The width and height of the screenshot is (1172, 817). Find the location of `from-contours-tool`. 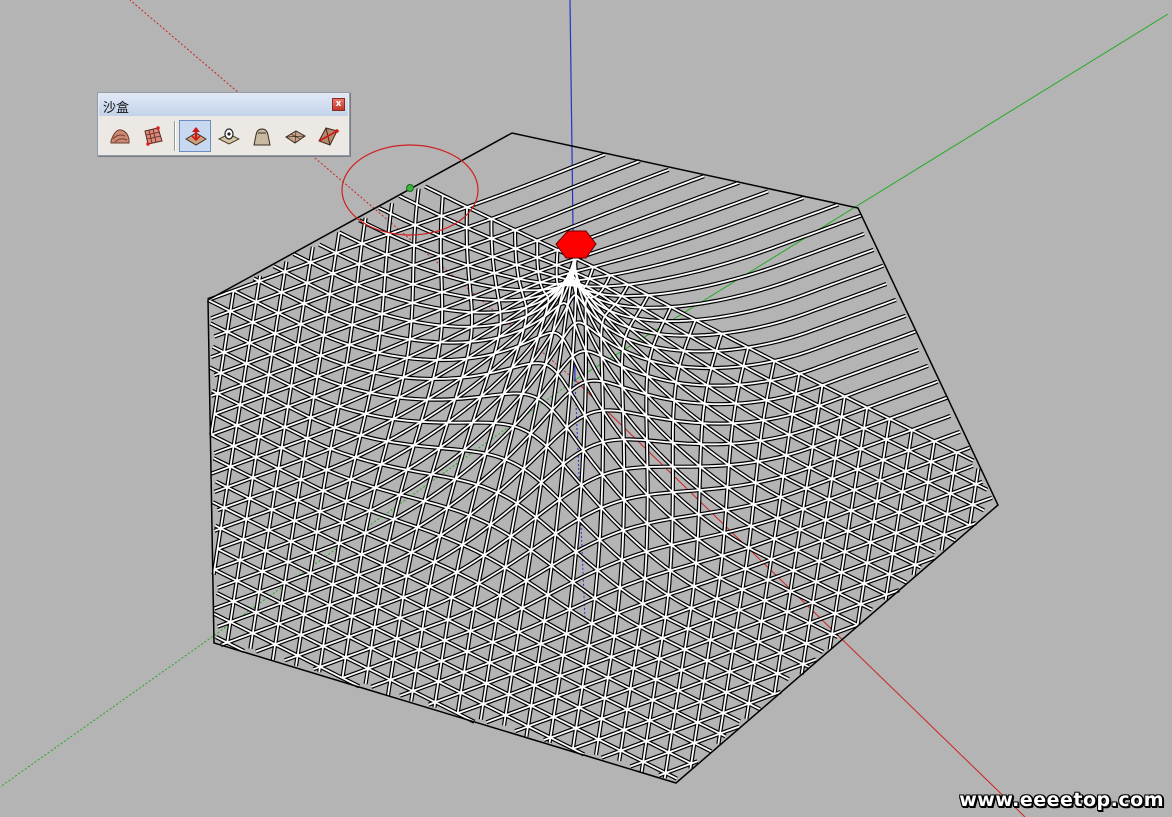

from-contours-tool is located at coordinates (120, 136).